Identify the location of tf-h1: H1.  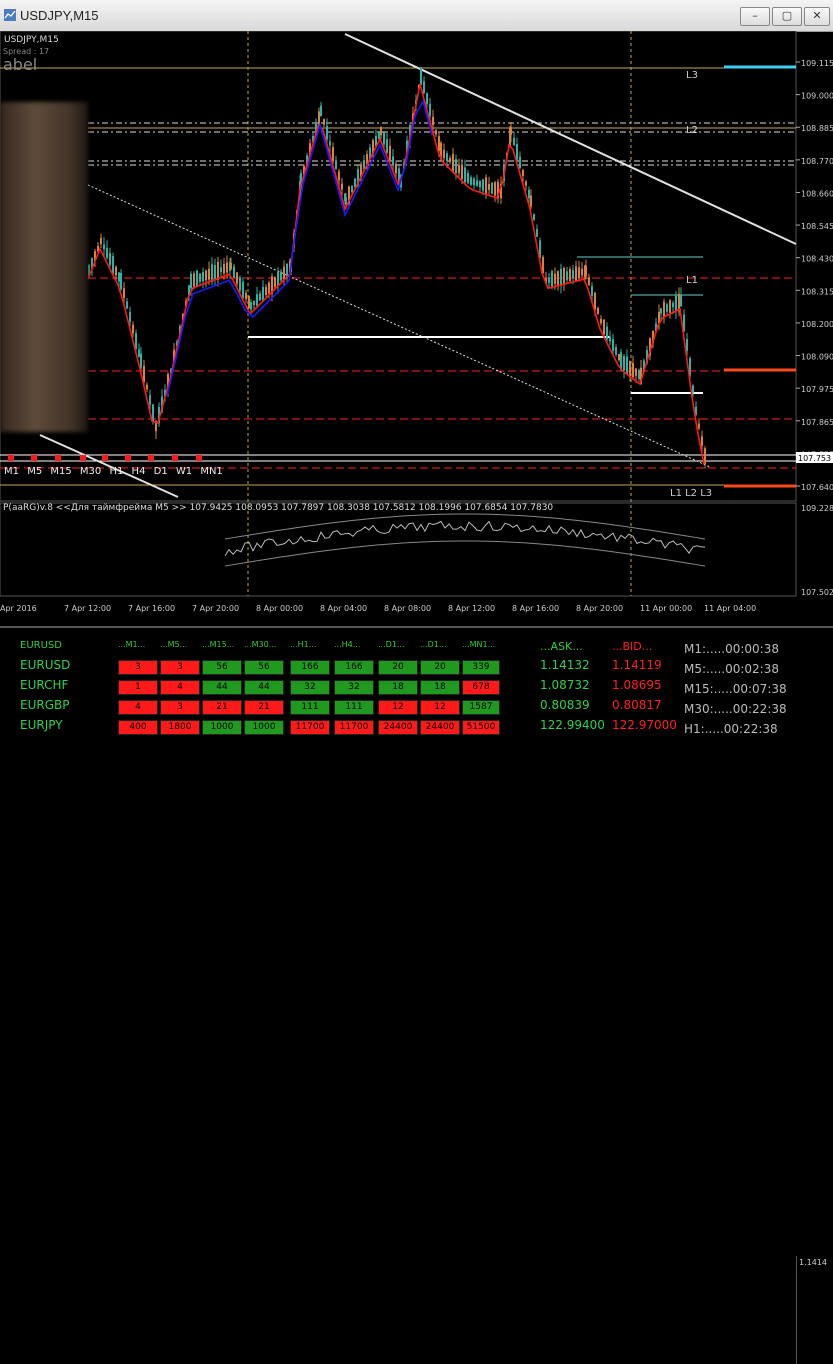
(116, 471).